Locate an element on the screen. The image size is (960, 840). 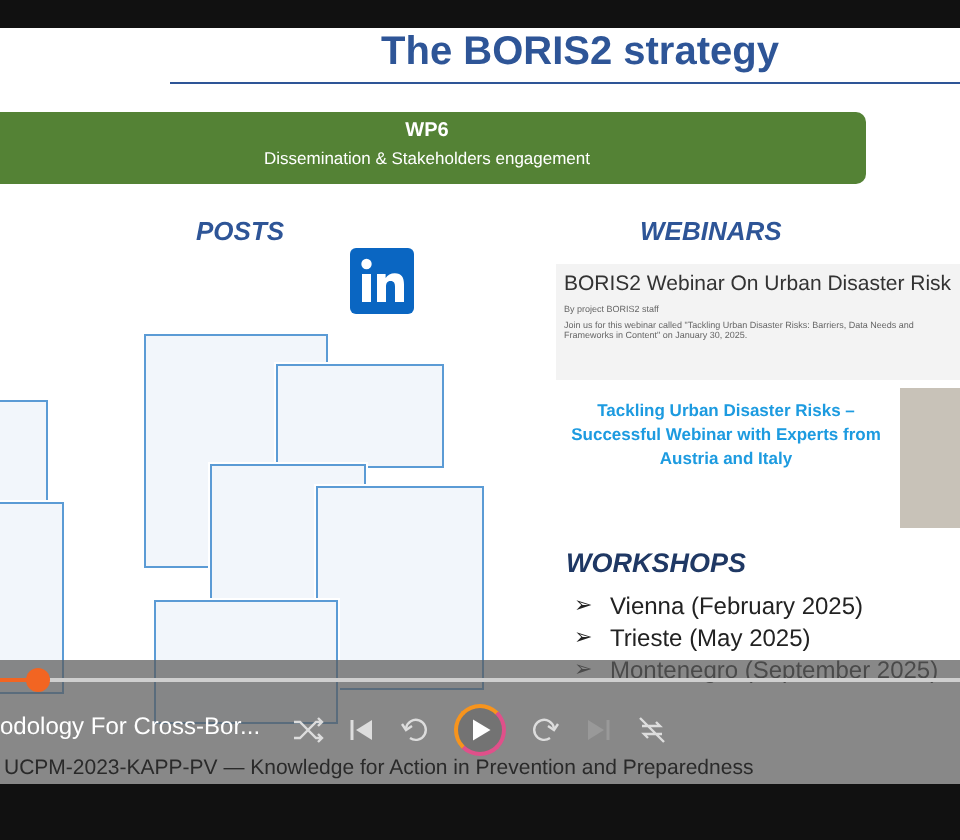
section-heading: WEBINARS is located at coordinates (711, 231).